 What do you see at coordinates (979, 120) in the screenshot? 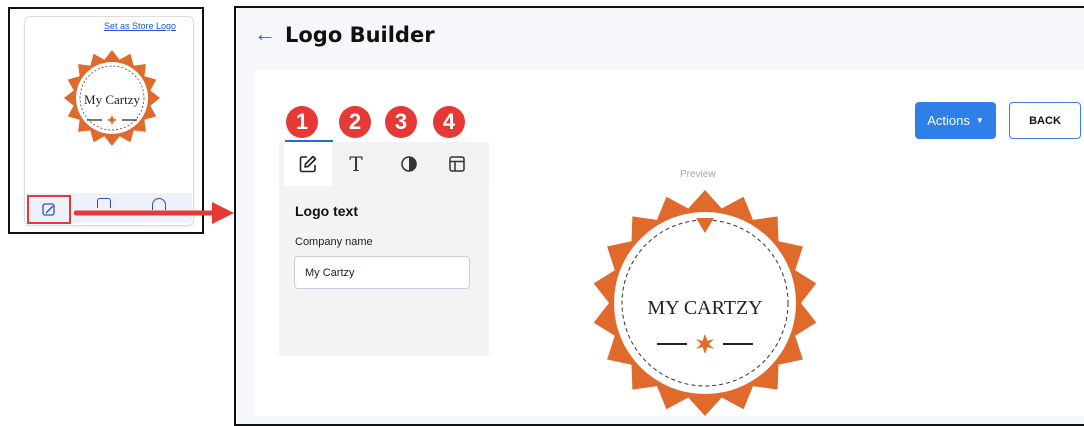
I see `caret-down-icon: ▼` at bounding box center [979, 120].